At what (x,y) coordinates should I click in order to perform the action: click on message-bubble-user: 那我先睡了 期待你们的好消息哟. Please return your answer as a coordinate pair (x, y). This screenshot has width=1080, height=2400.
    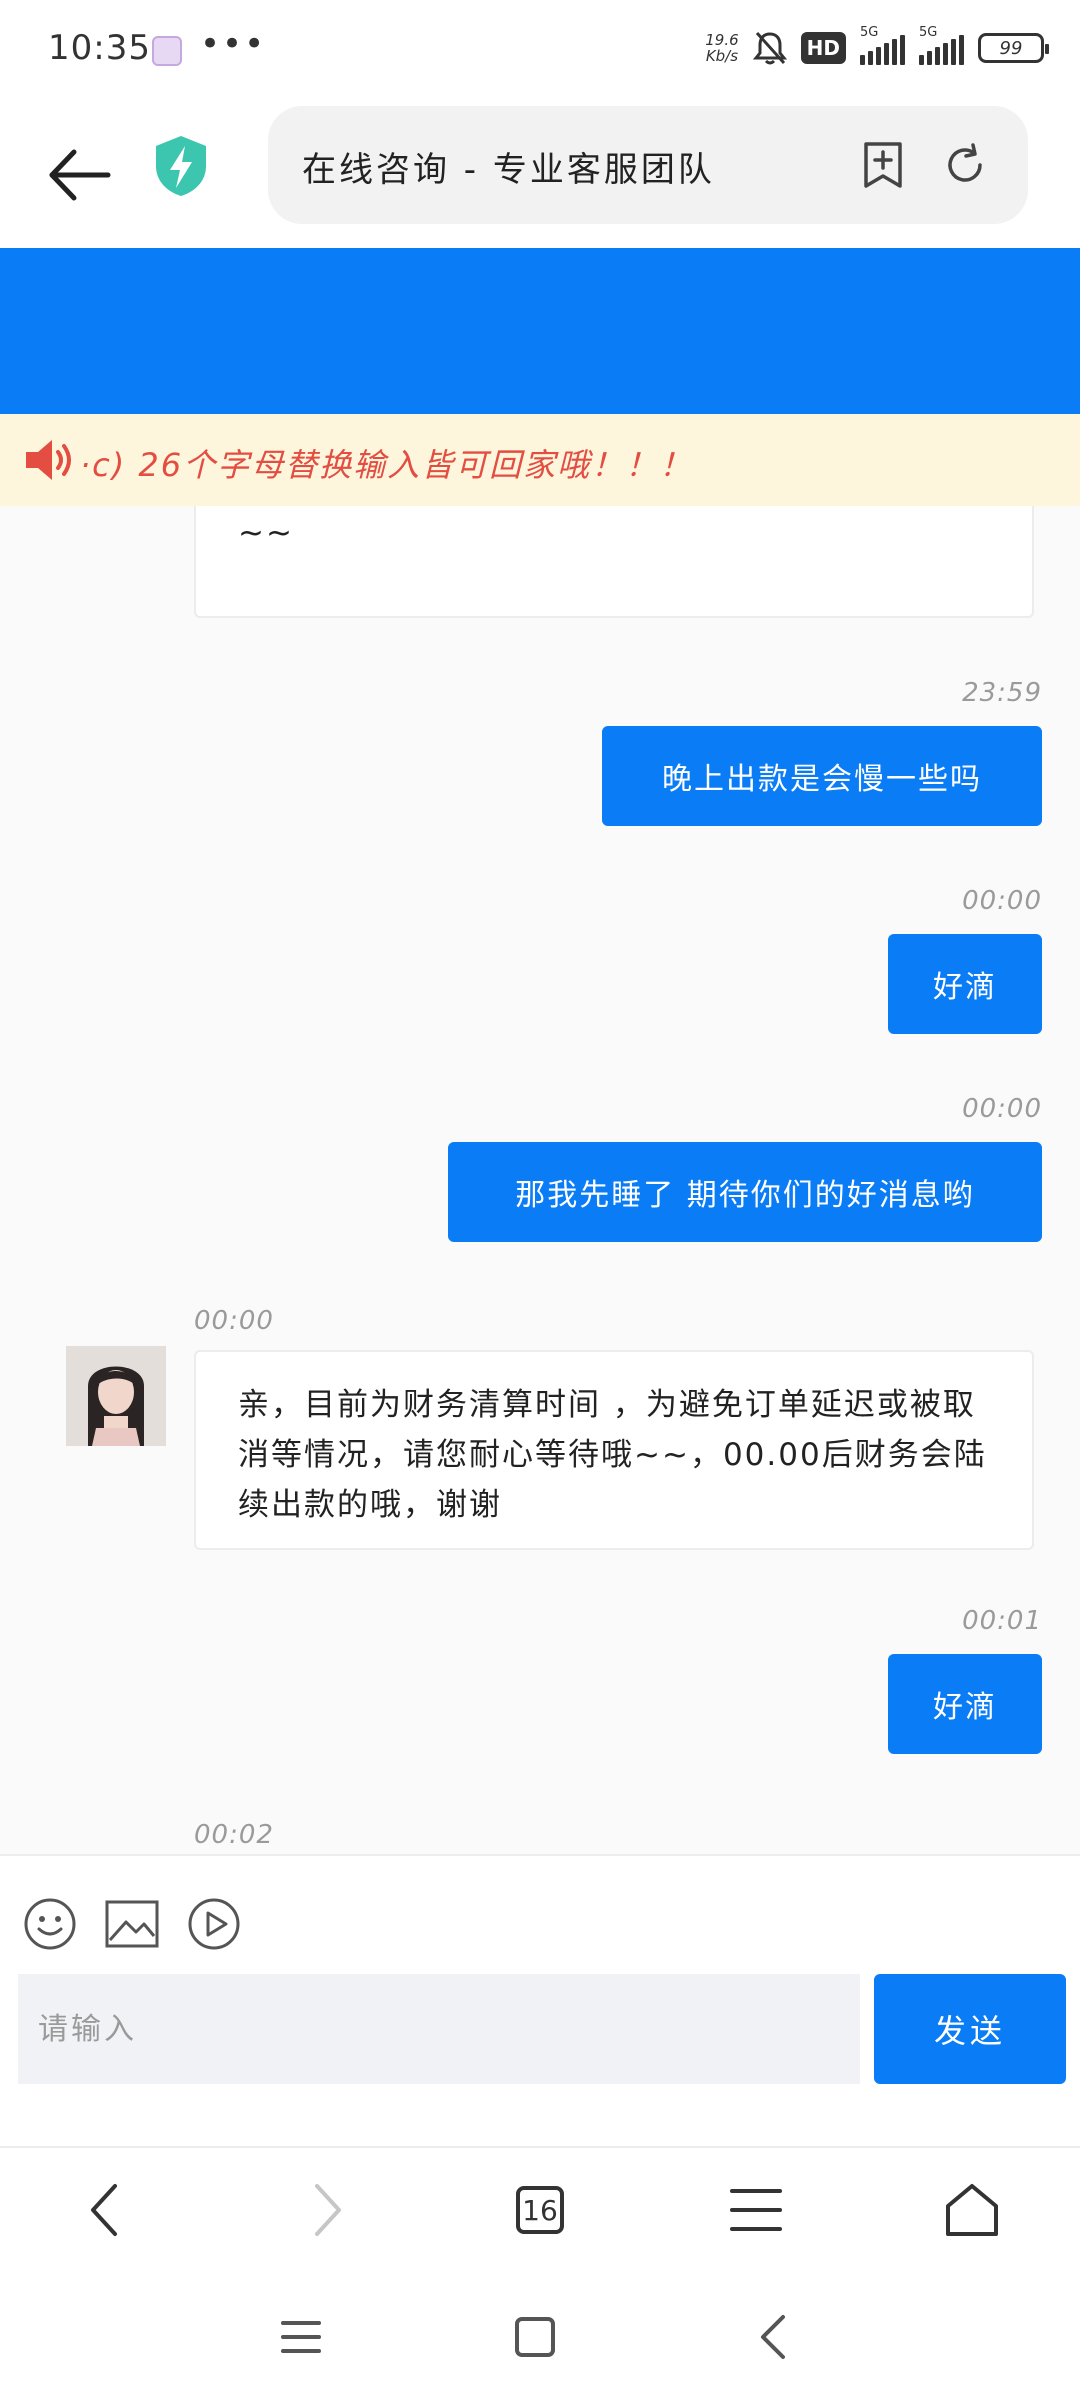
    Looking at the image, I should click on (745, 1192).